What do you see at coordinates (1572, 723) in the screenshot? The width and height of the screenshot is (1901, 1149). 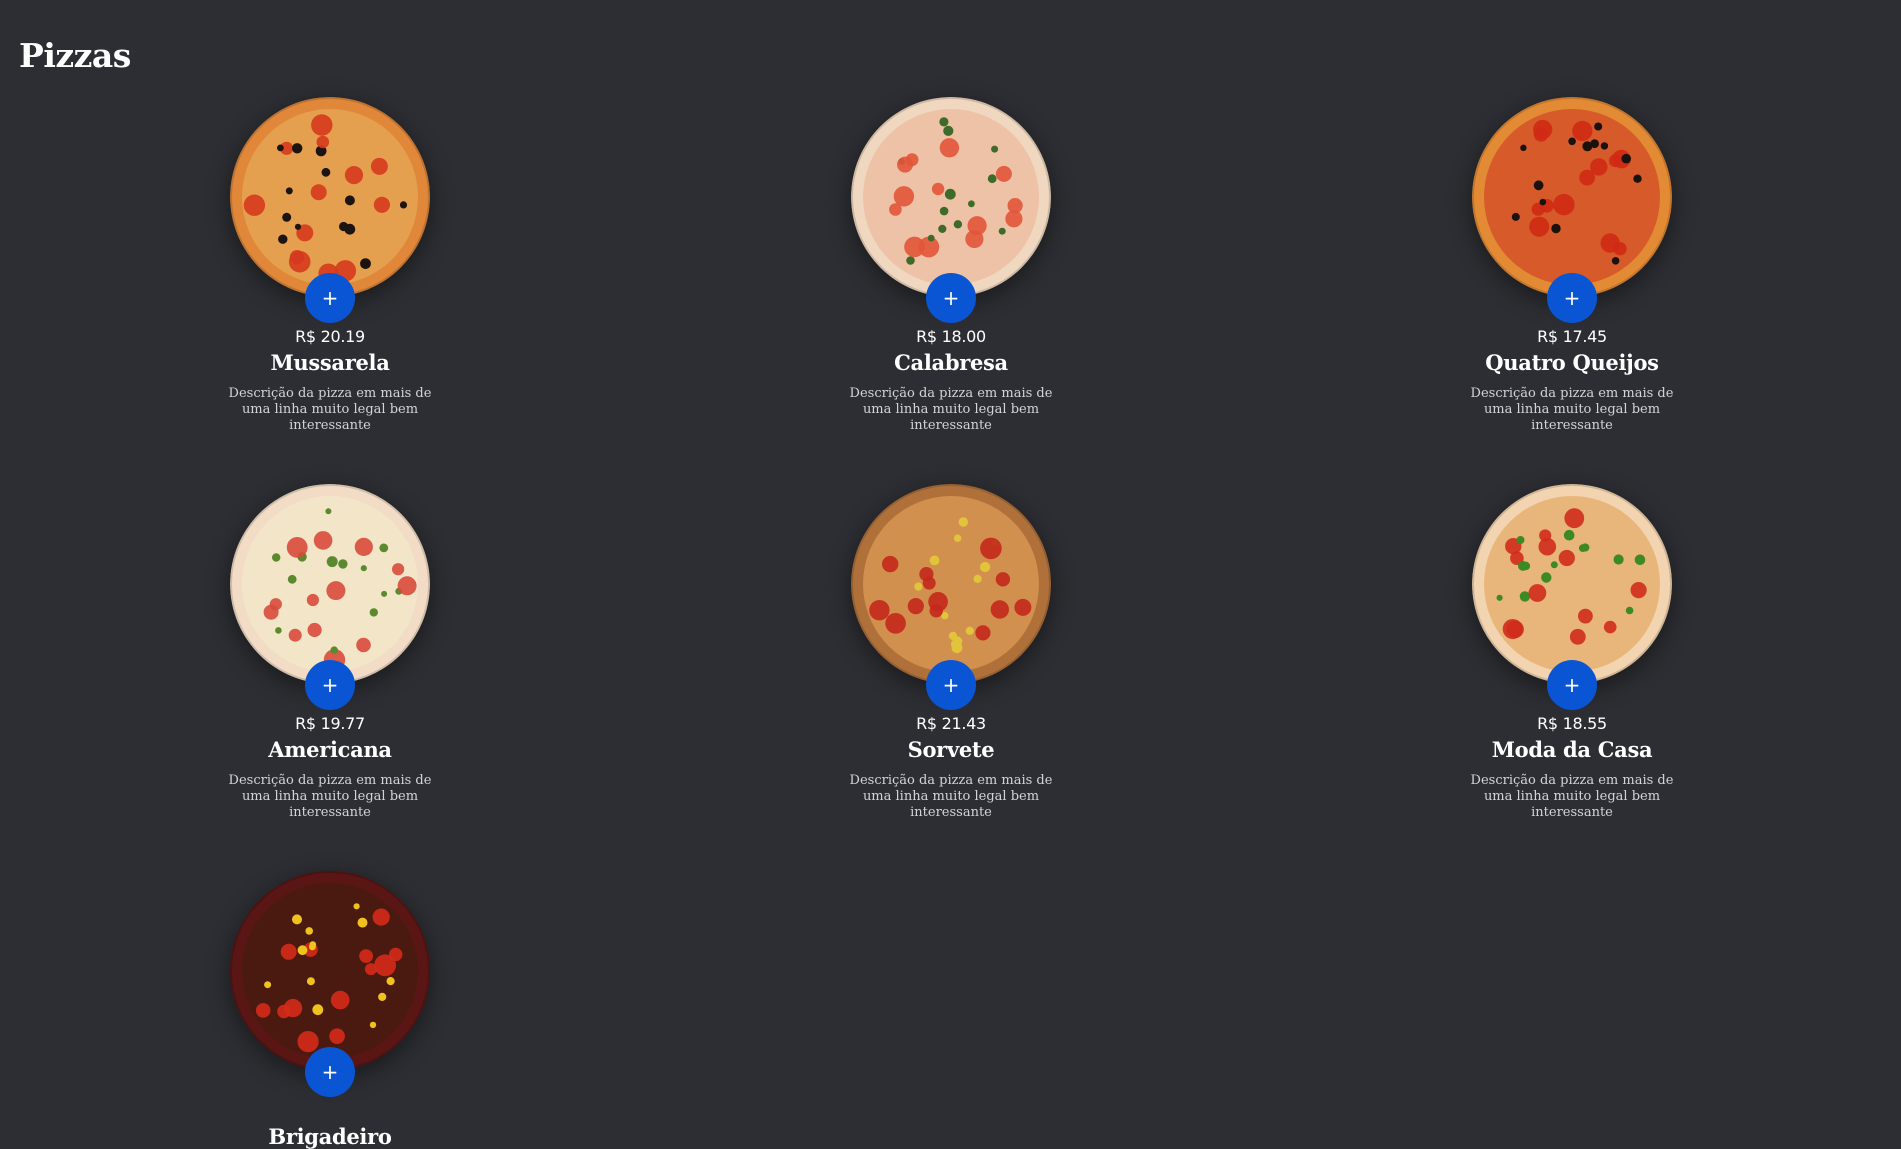 I see `pizza-price: R$ 18.55` at bounding box center [1572, 723].